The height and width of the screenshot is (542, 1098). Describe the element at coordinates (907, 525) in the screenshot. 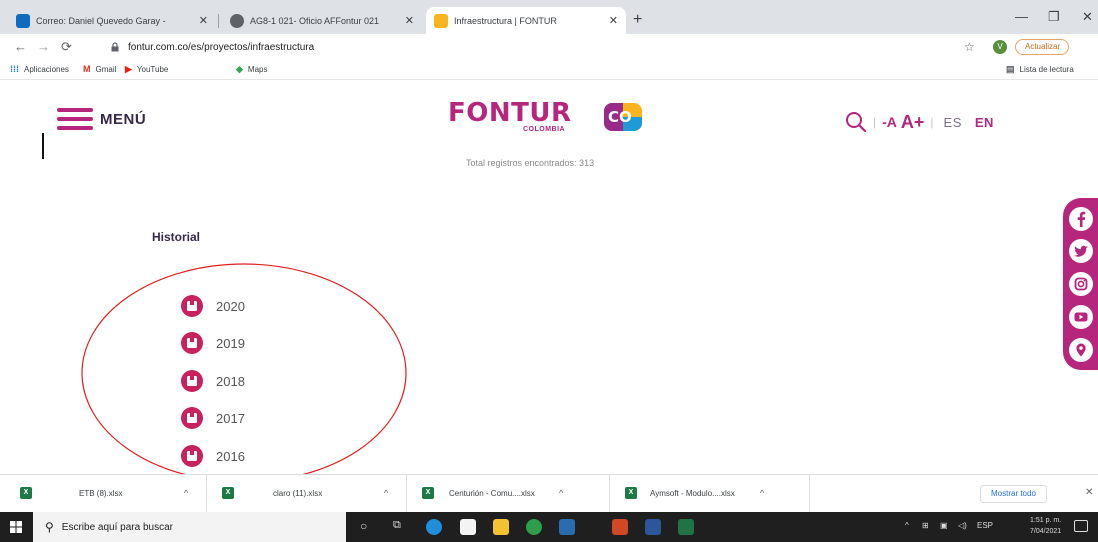

I see `tray-chevron-icon: ^` at that location.